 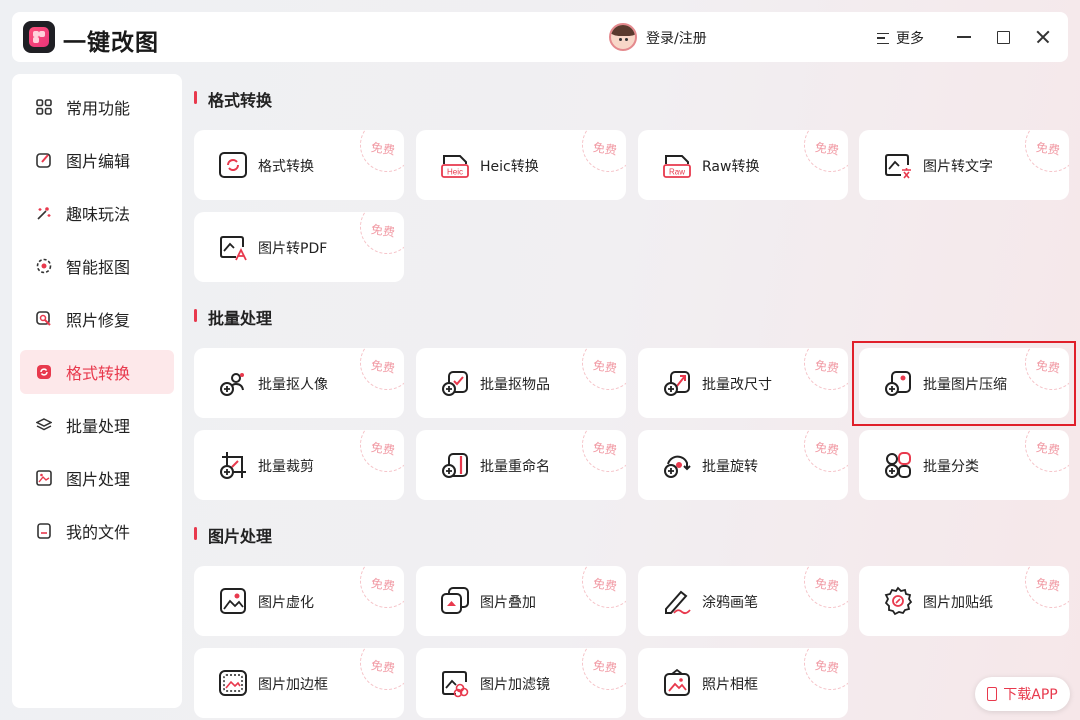 I want to click on card-filter: 图片加滤镜 免费, so click(x=521, y=683).